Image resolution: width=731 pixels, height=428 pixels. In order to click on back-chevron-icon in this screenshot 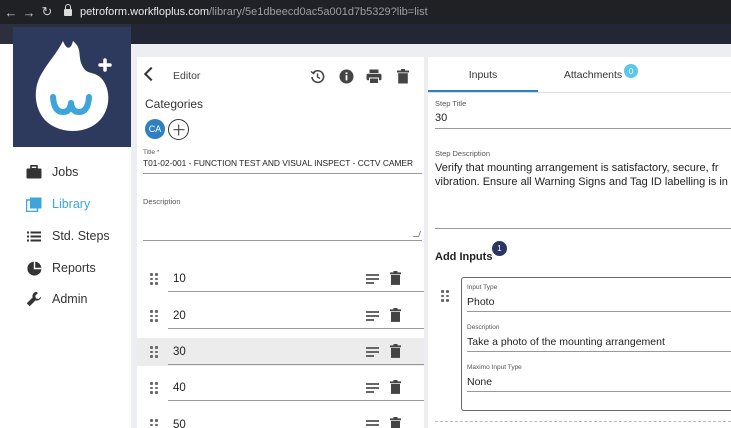, I will do `click(151, 74)`.